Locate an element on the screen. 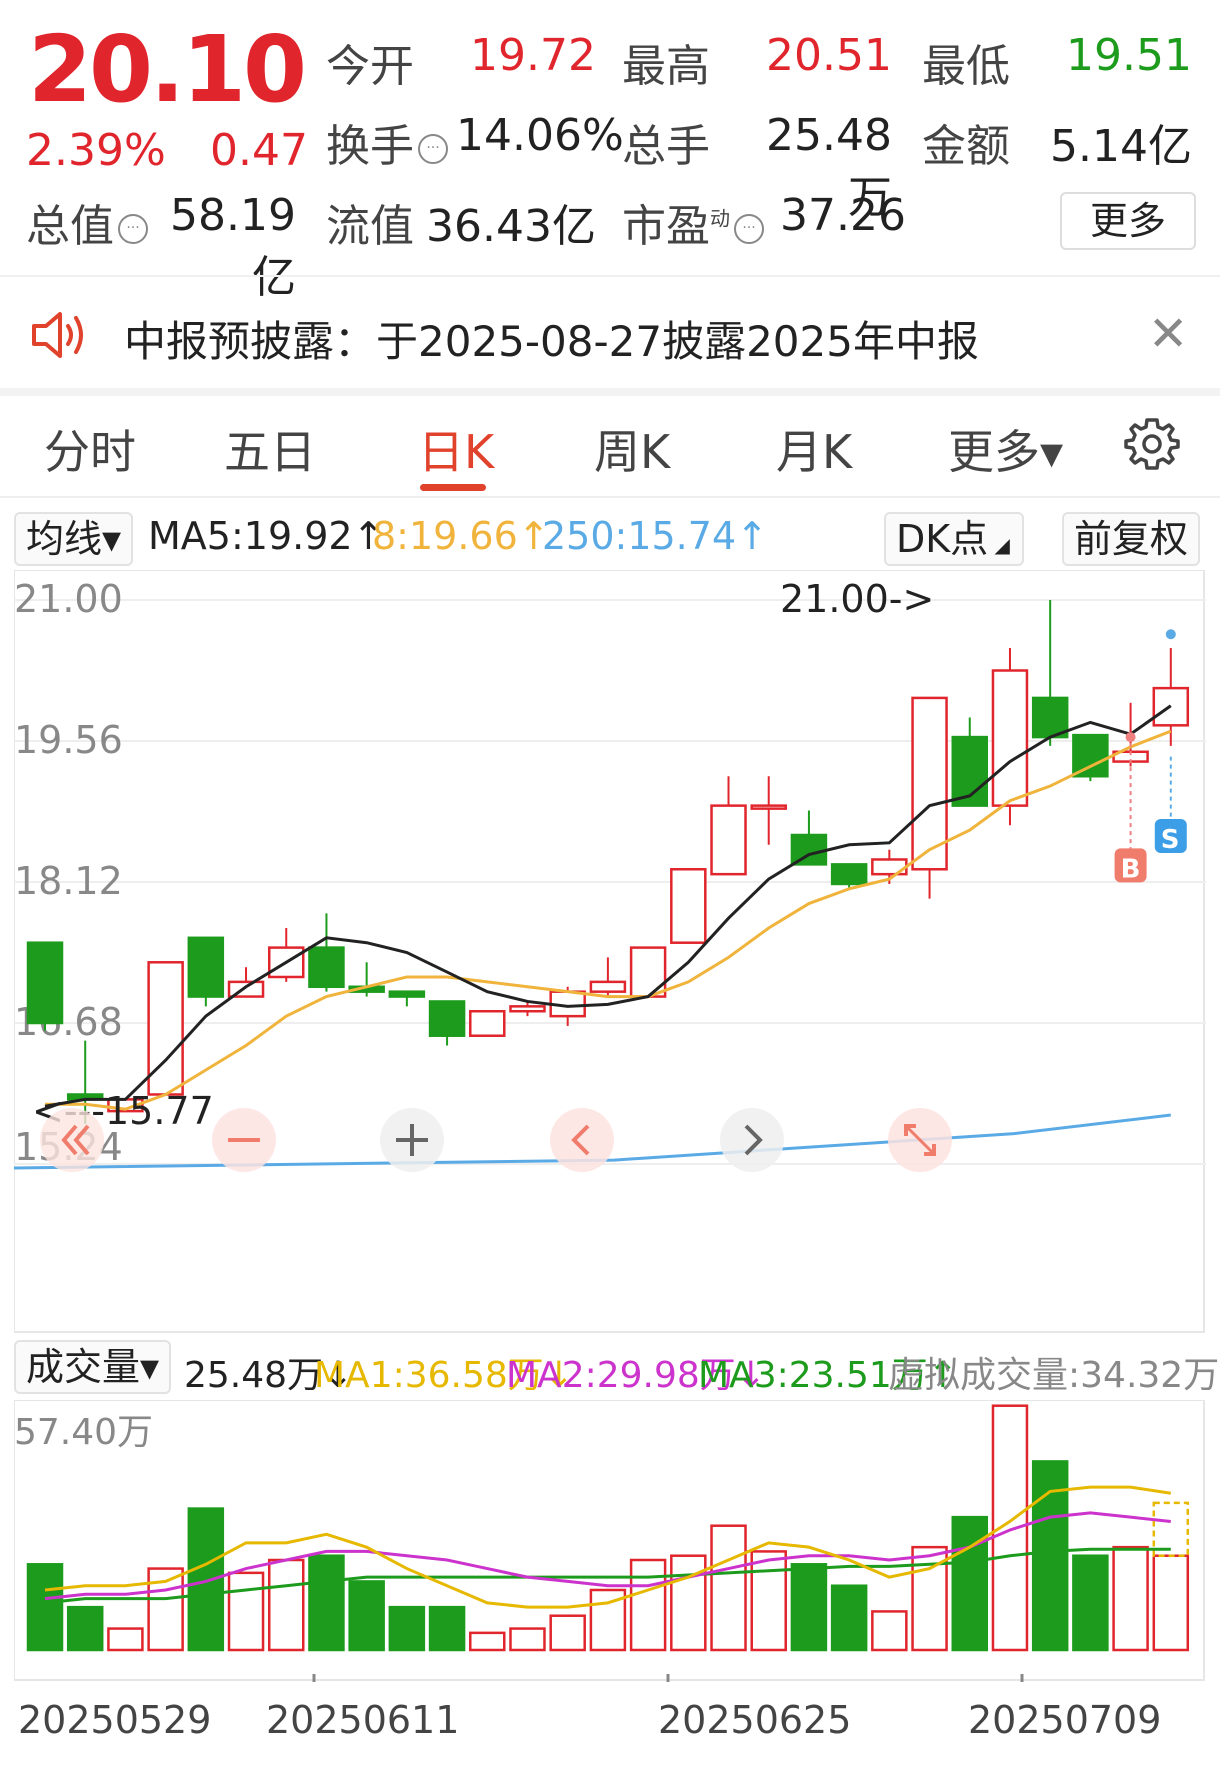 The image size is (1220, 1768). tab-five-day: 五日 is located at coordinates (270, 449).